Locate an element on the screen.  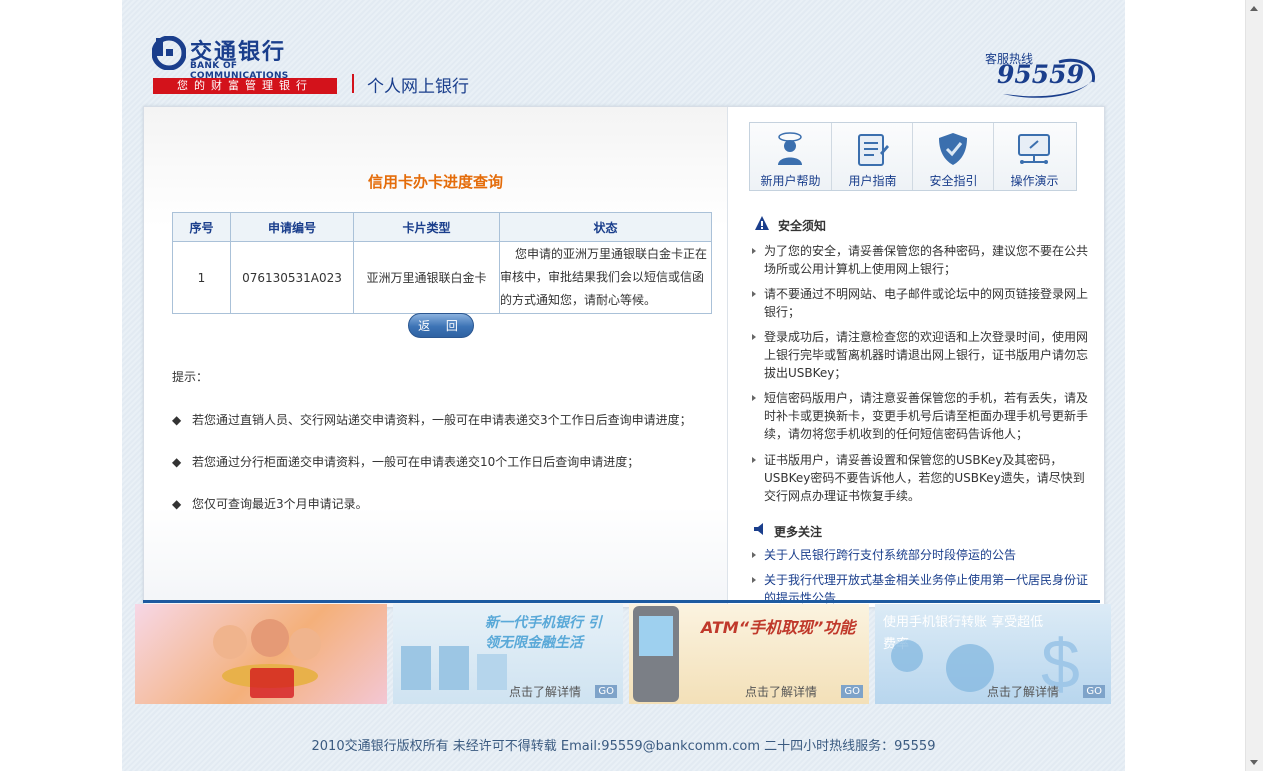
cell-index: 1 is located at coordinates (201, 277).